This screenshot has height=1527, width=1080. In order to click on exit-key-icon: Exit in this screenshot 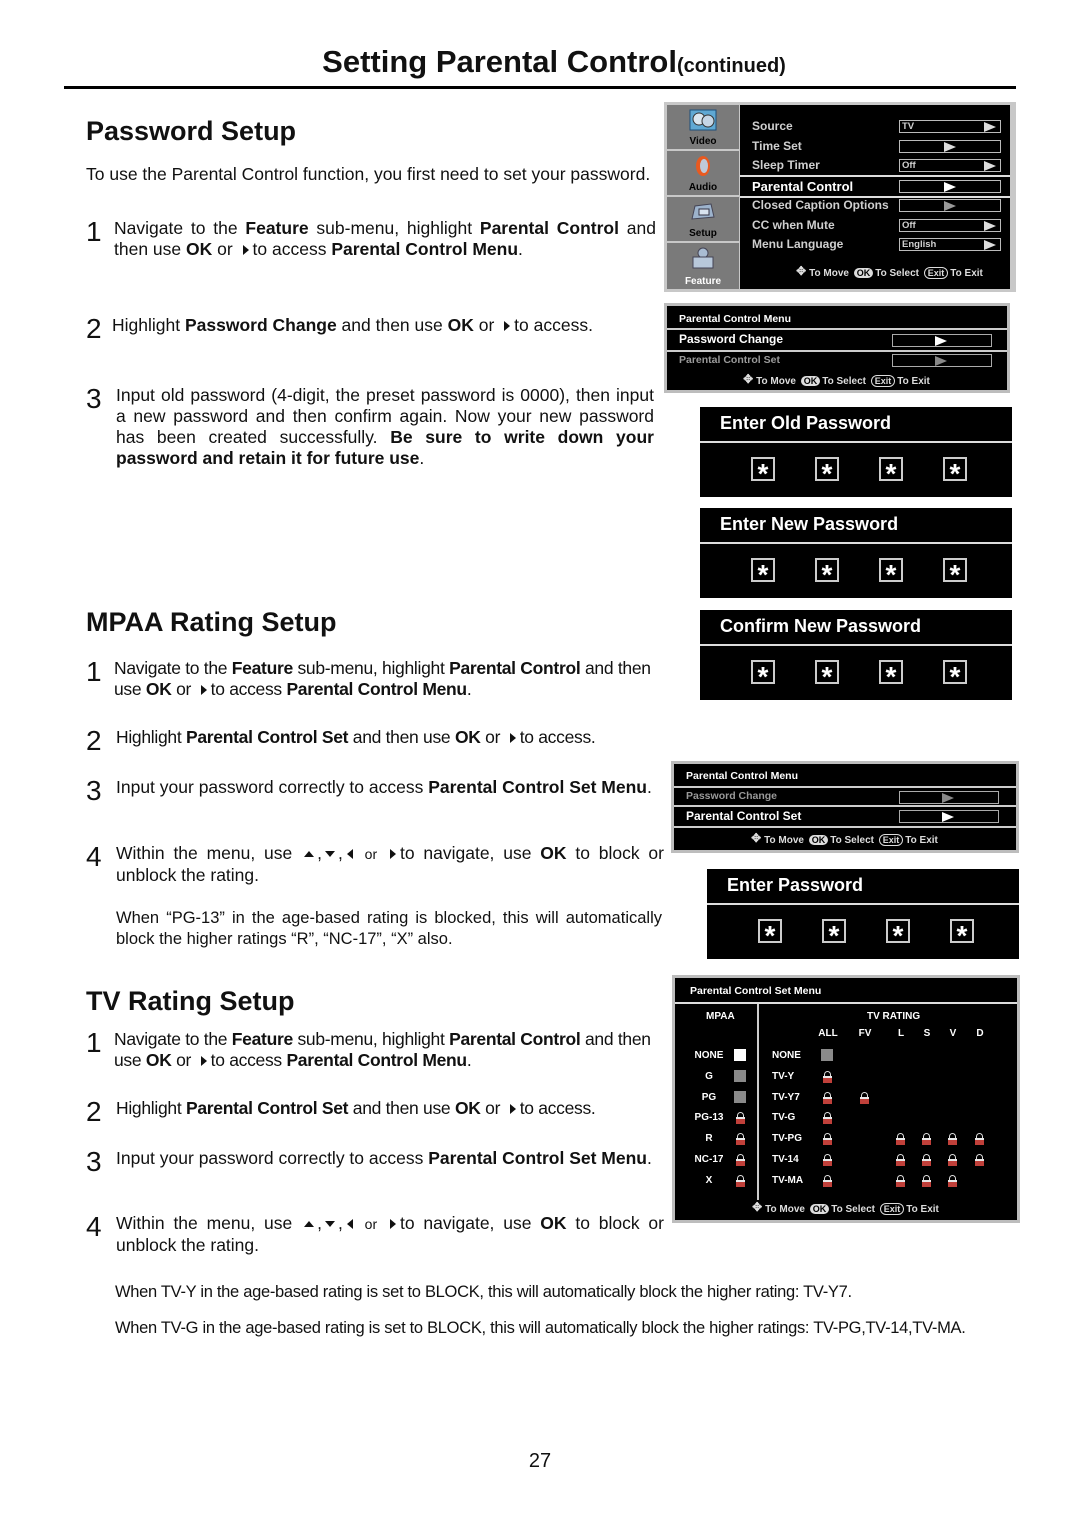, I will do `click(891, 840)`.